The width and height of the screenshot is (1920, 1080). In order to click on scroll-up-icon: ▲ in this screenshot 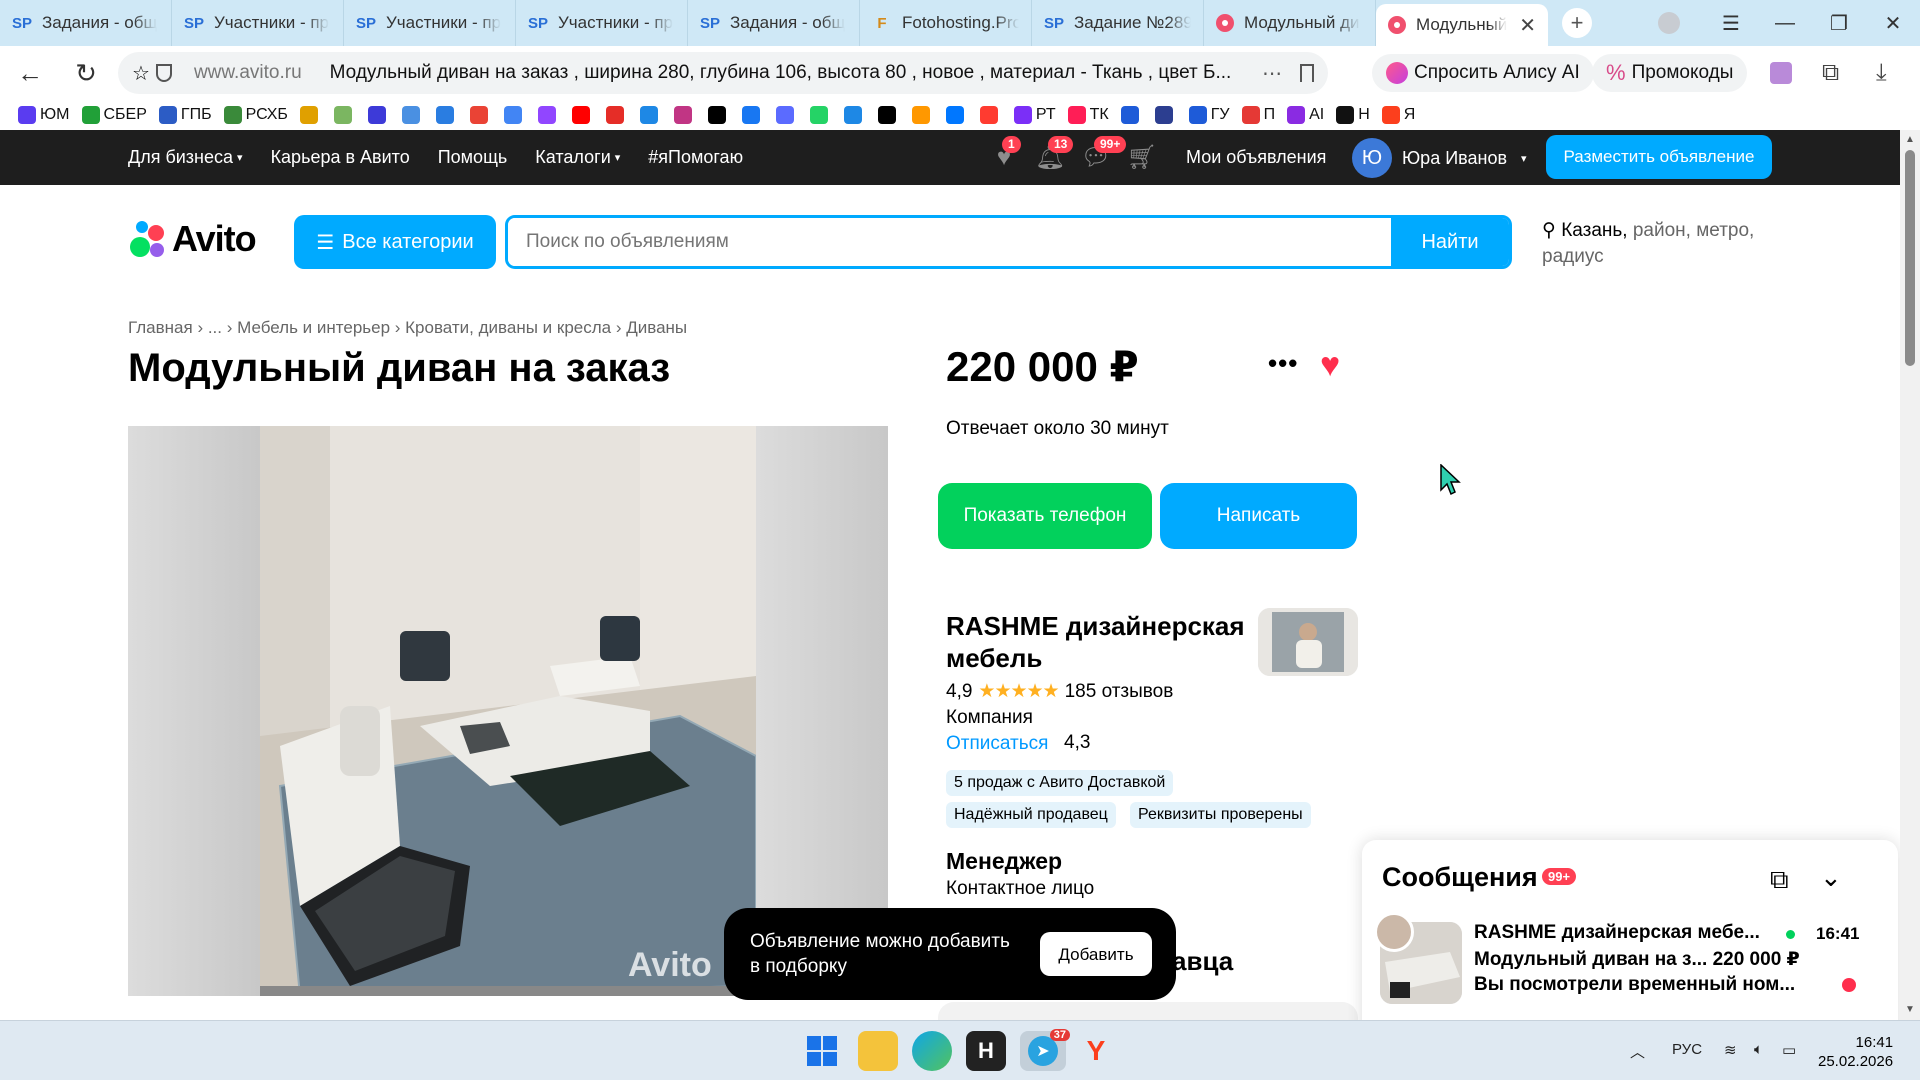, I will do `click(1910, 139)`.